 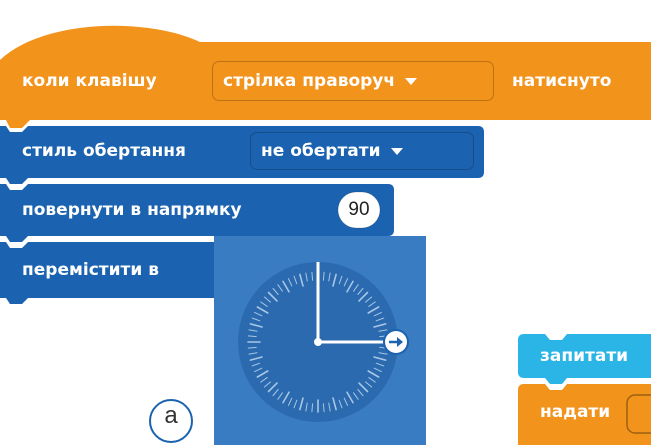 What do you see at coordinates (89, 81) in the screenshot?
I see `hat-prefix-label: коли клавішу` at bounding box center [89, 81].